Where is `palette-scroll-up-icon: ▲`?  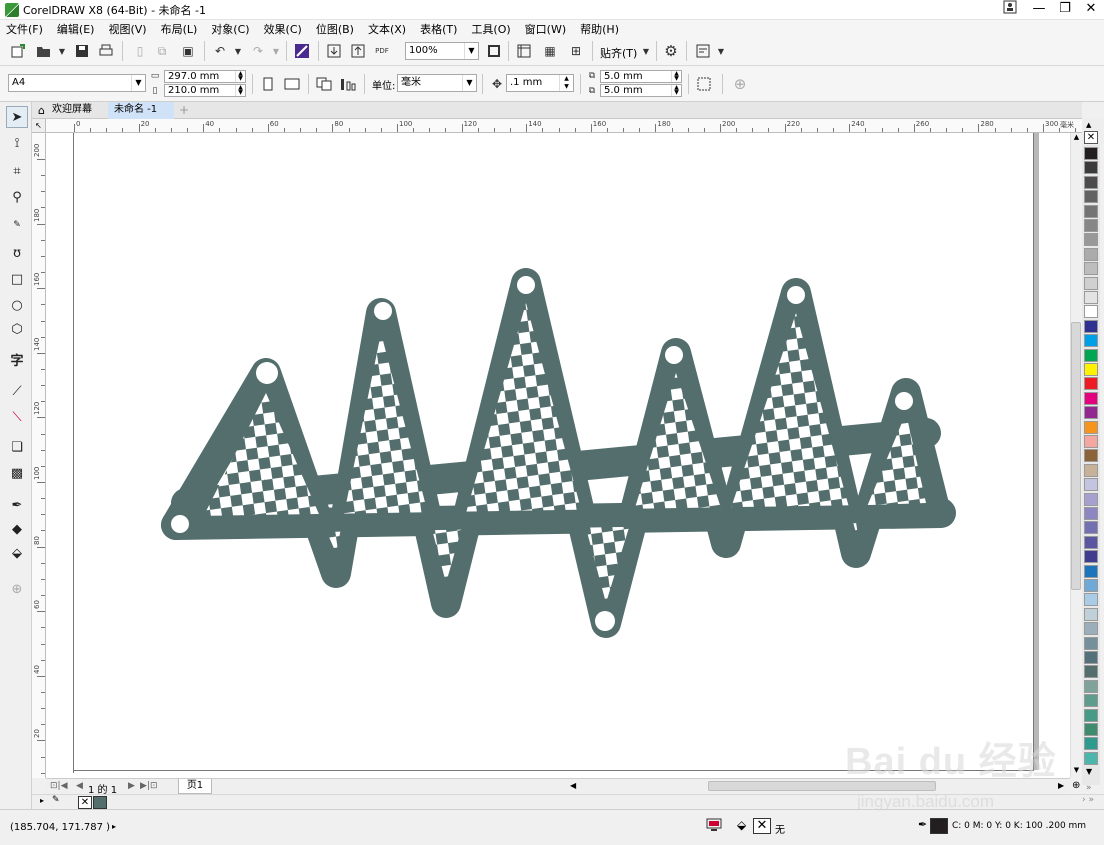
palette-scroll-up-icon: ▲ is located at coordinates (1088, 125).